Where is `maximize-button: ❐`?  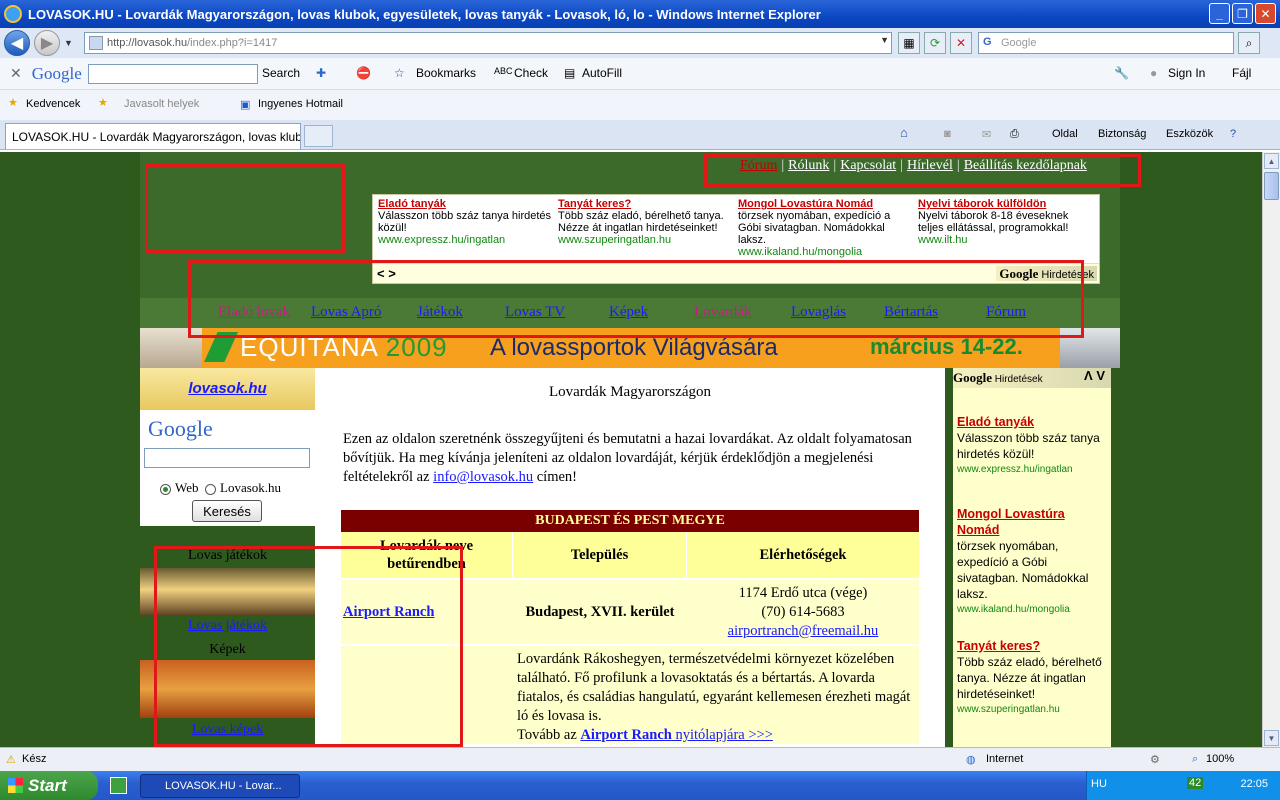 maximize-button: ❐ is located at coordinates (1242, 13).